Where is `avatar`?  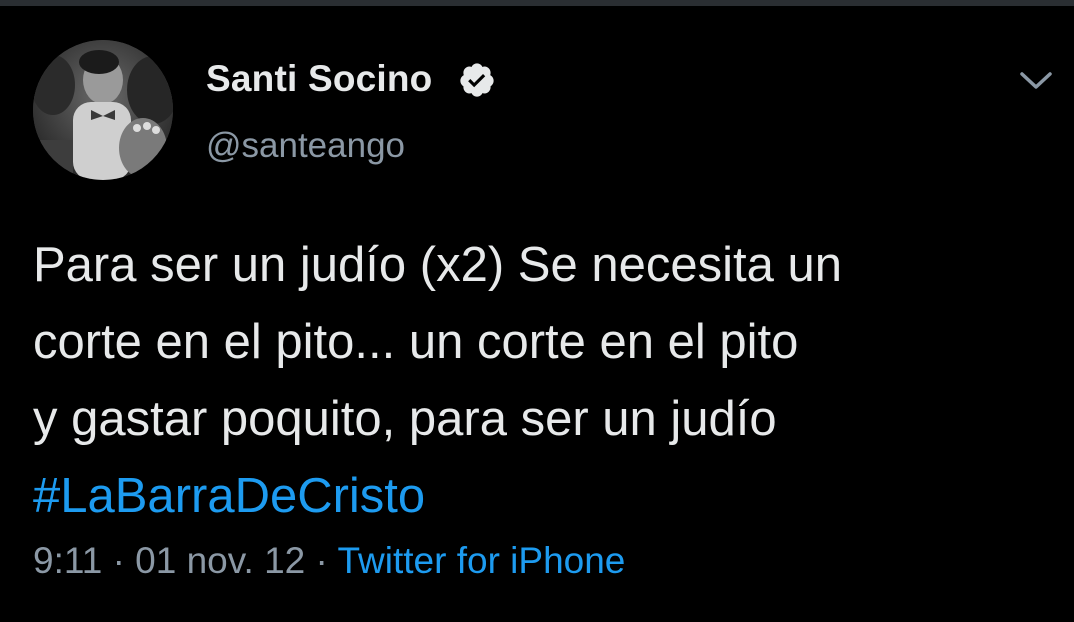
avatar is located at coordinates (103, 110).